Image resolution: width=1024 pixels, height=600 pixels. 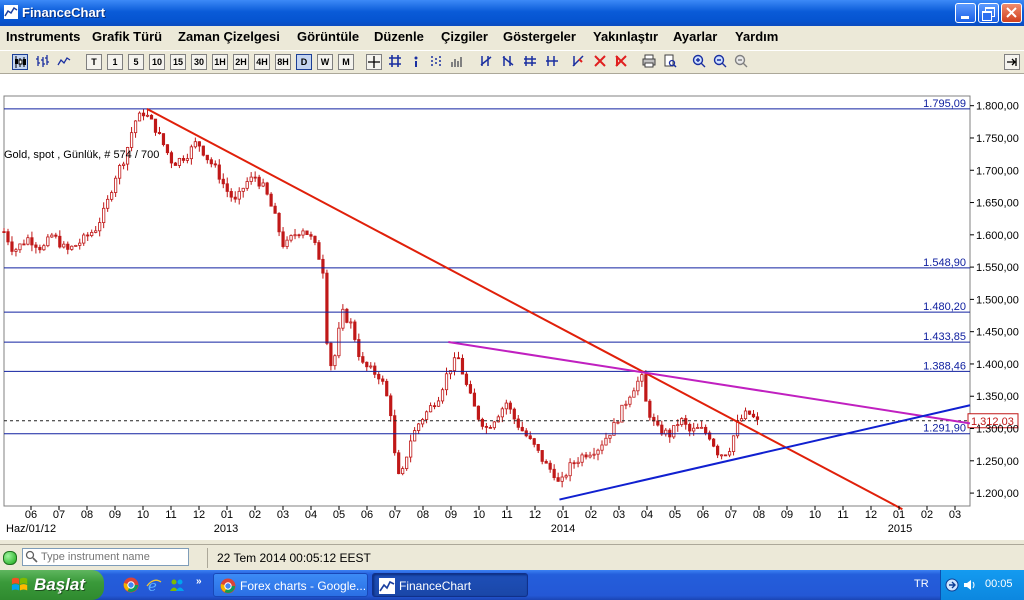 I want to click on timeframe-2h: 2H, so click(x=241, y=62).